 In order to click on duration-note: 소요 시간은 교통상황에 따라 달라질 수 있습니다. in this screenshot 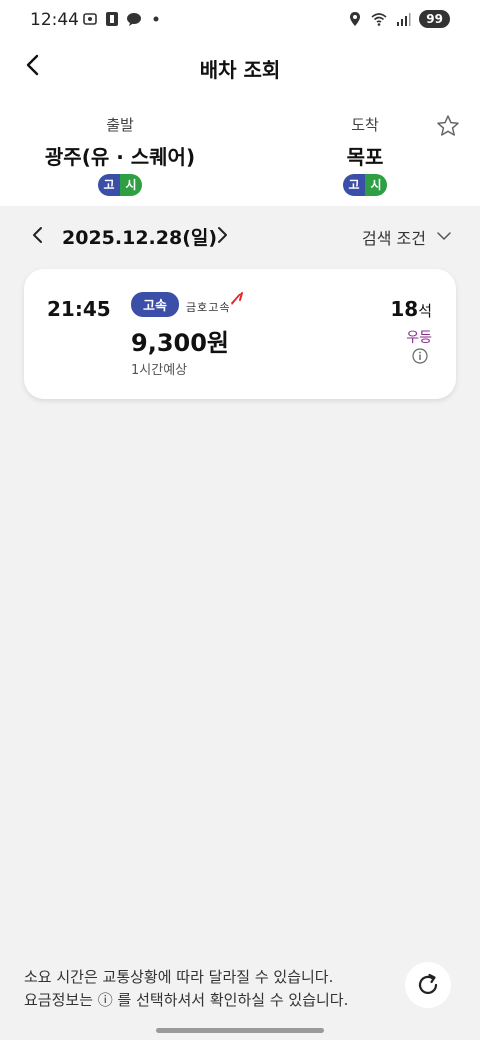, I will do `click(179, 977)`.